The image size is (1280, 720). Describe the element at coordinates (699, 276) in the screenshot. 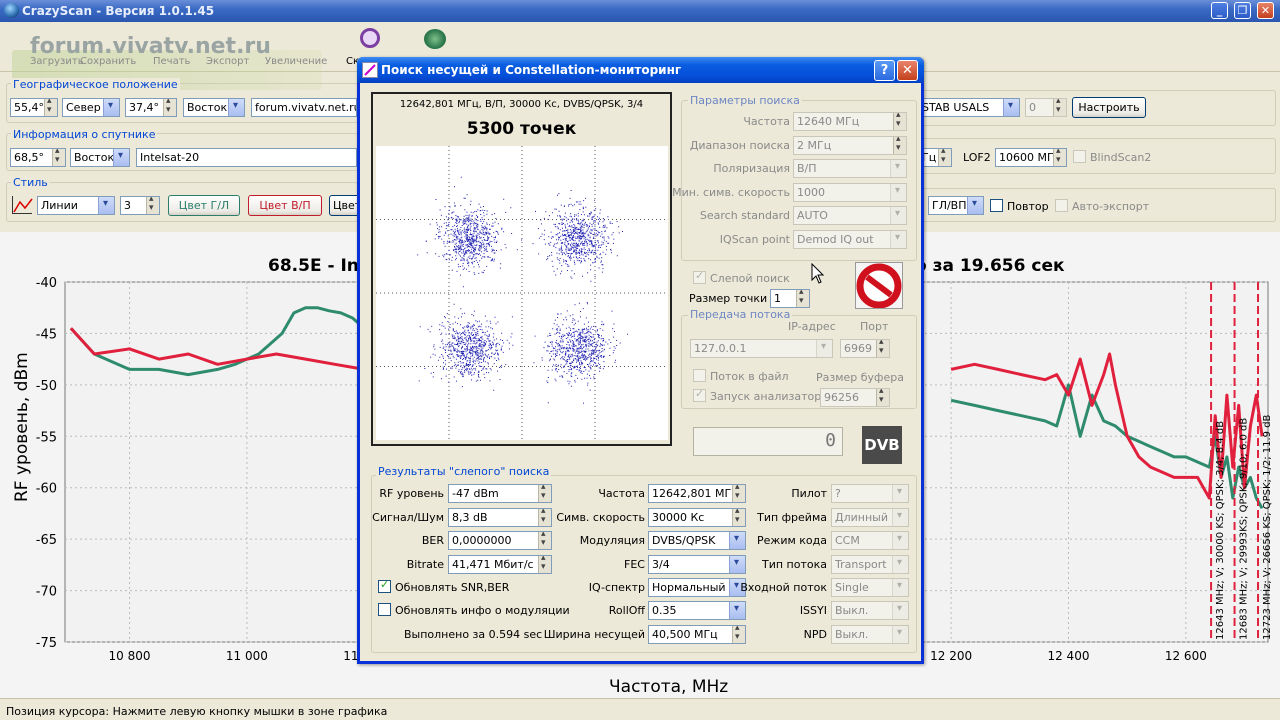

I see `blind-search-checkbox` at that location.